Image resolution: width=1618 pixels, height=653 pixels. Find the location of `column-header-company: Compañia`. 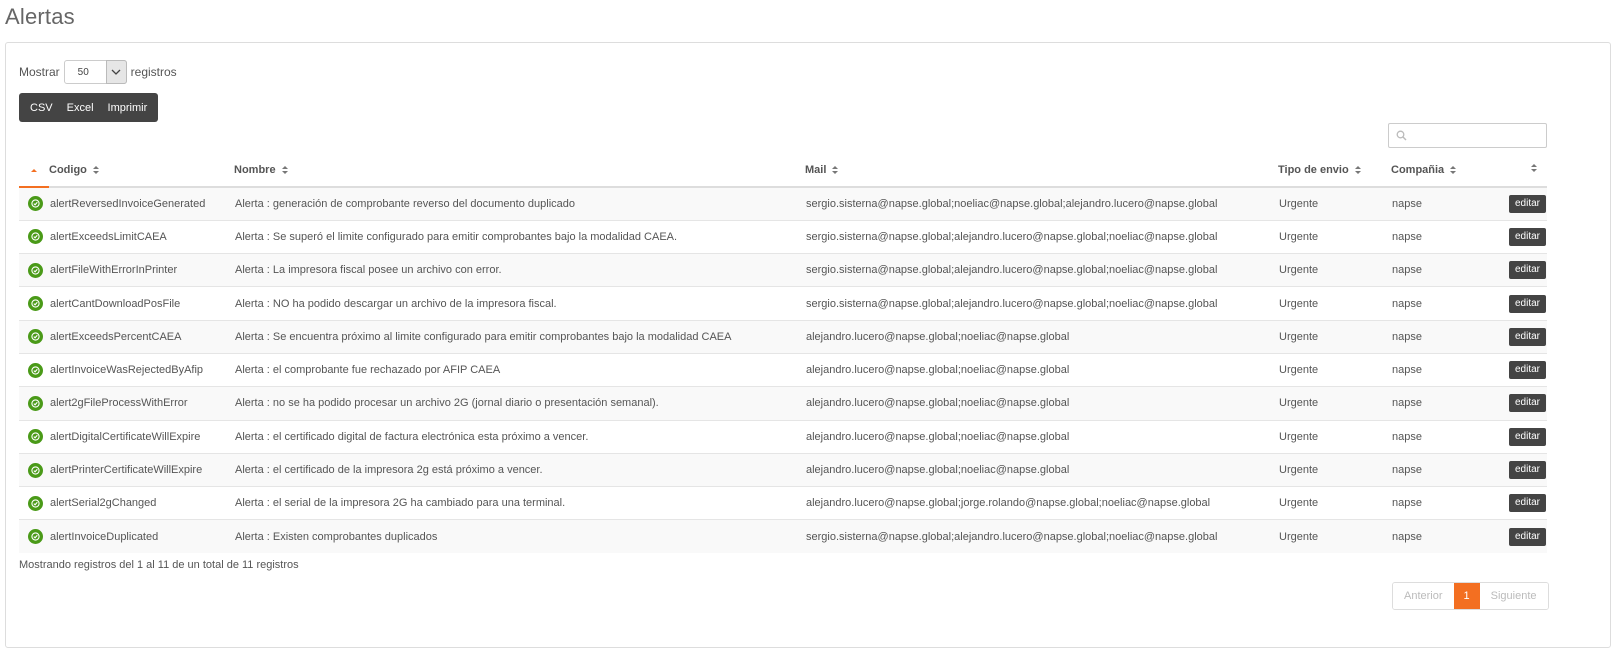

column-header-company: Compañia is located at coordinates (1440, 171).